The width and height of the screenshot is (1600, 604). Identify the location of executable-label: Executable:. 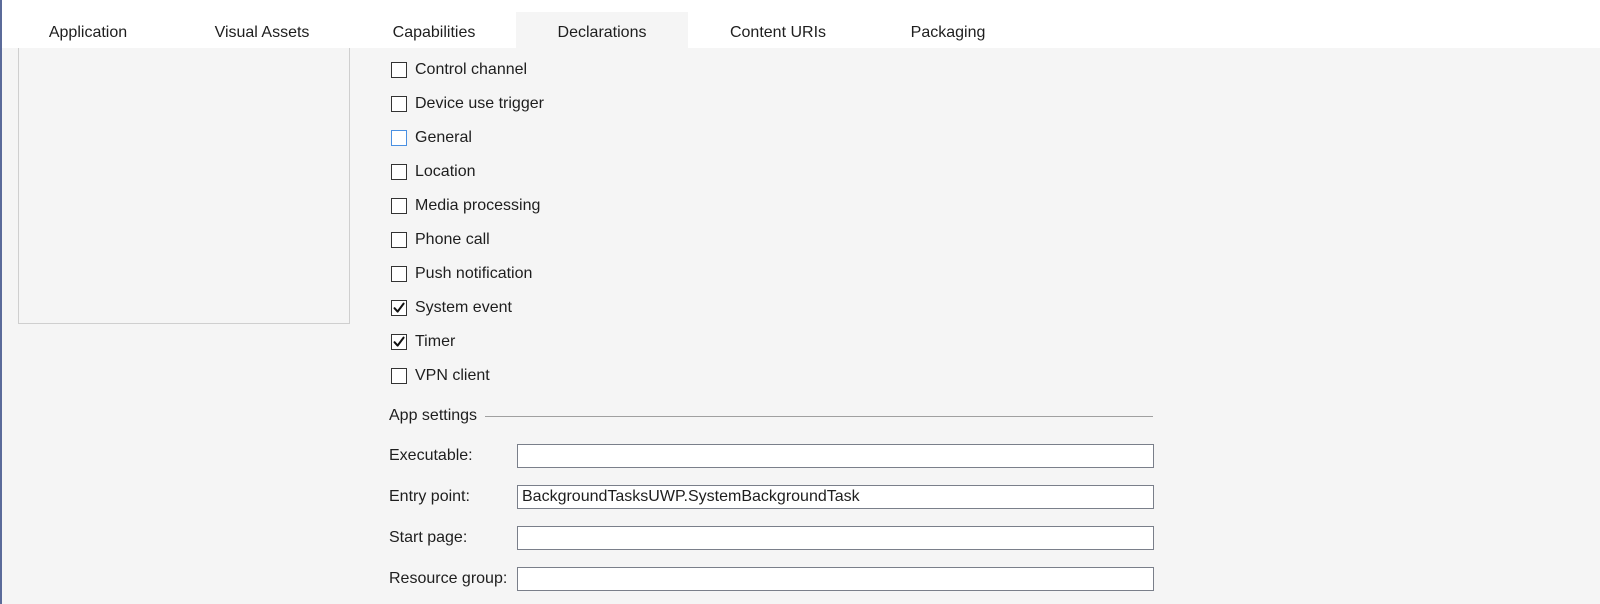
(431, 455).